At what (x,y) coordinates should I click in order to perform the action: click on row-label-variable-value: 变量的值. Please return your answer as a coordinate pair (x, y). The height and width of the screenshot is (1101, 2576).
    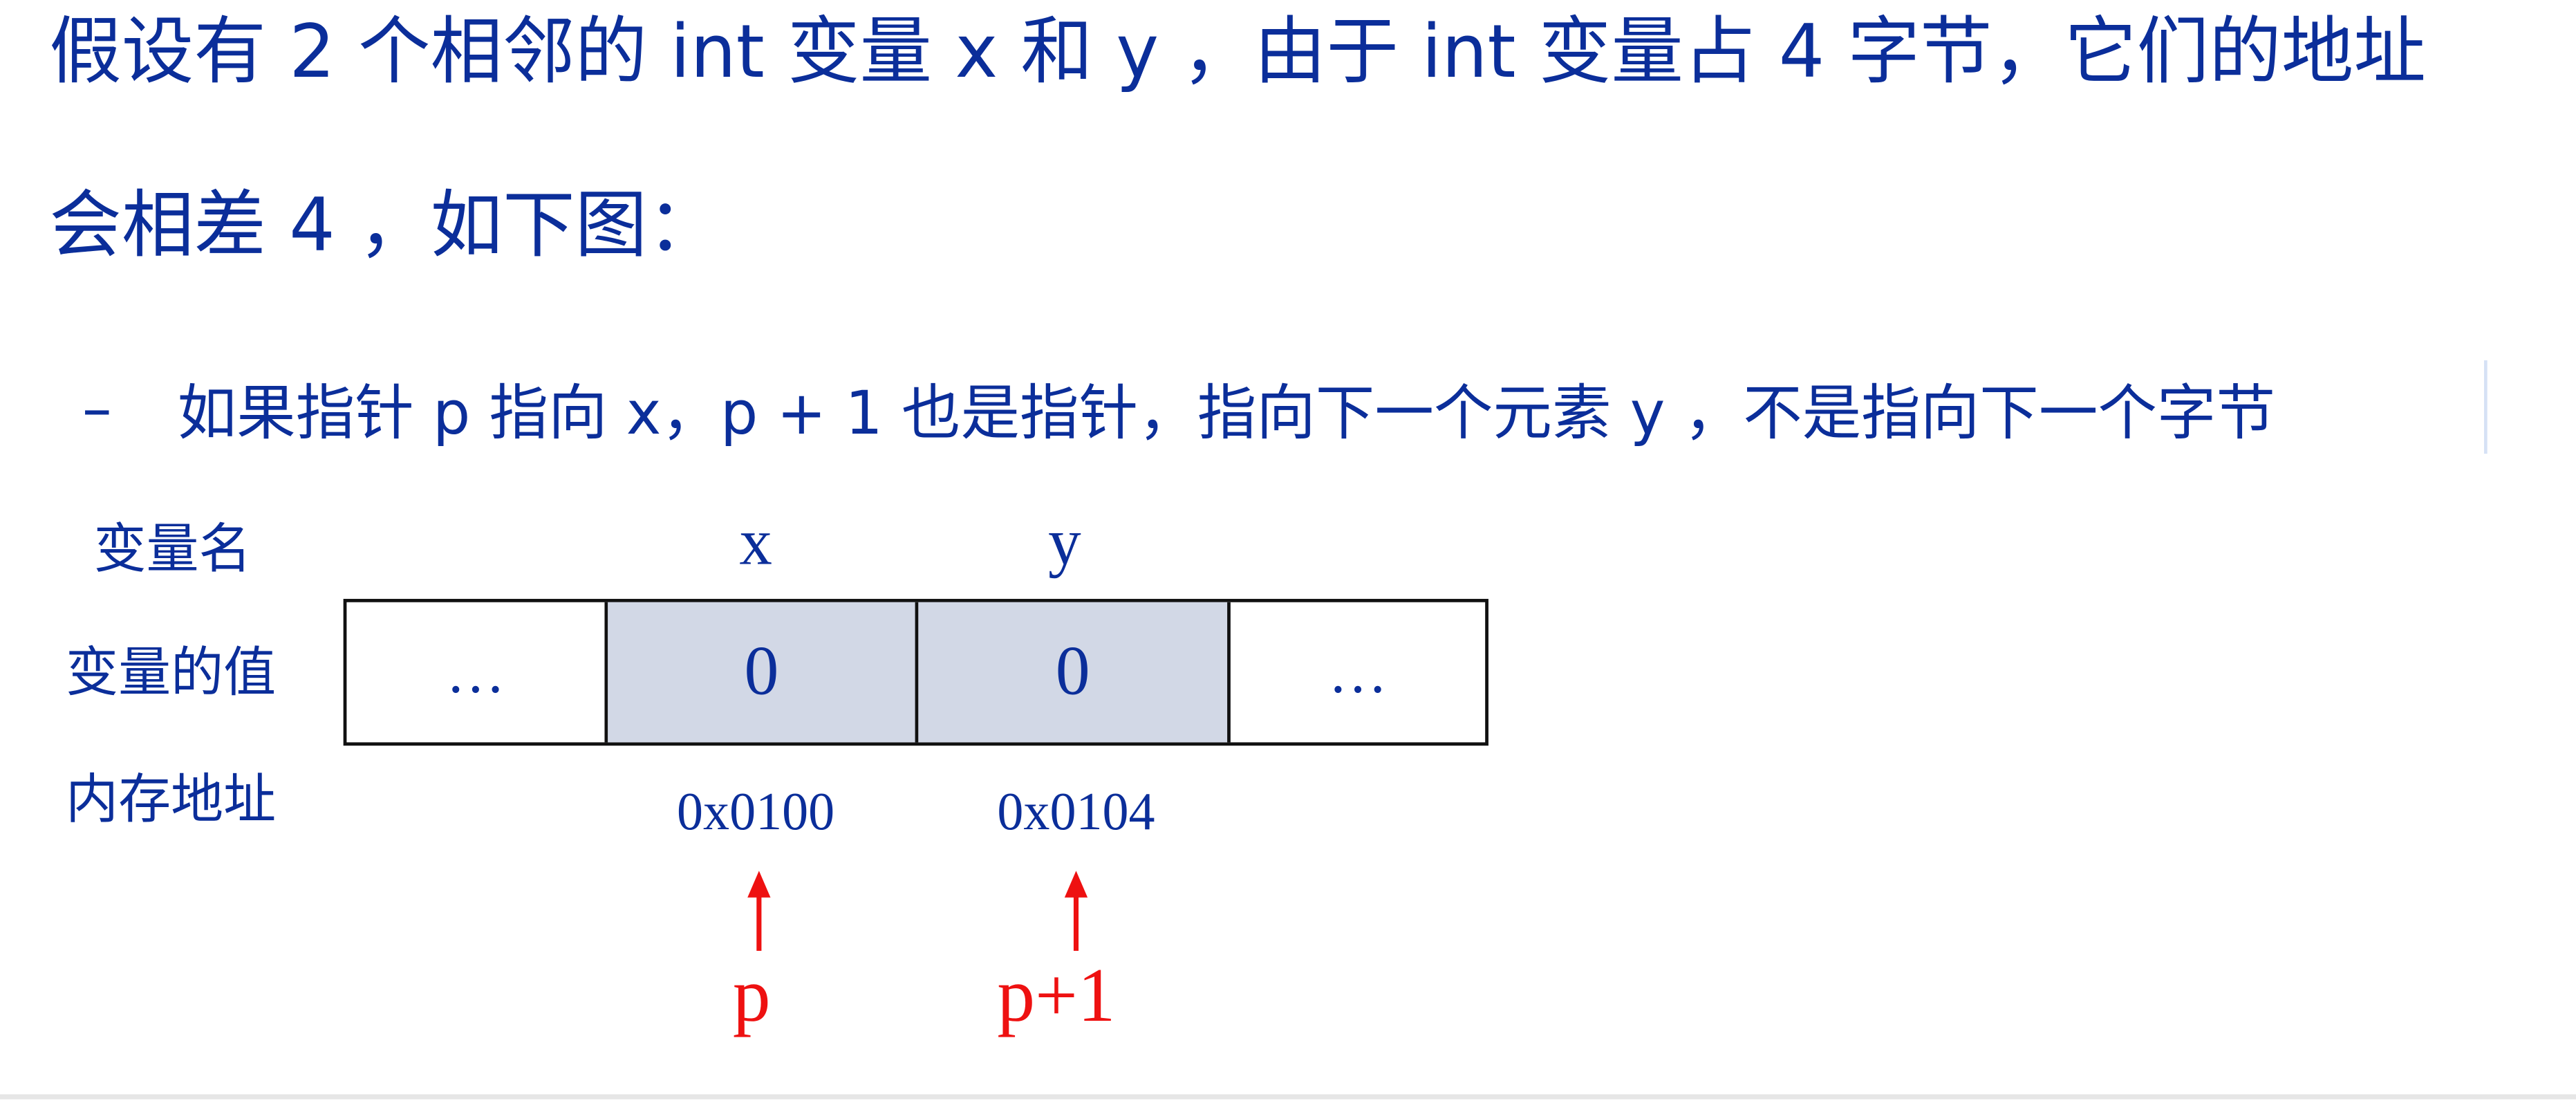
    Looking at the image, I should click on (171, 672).